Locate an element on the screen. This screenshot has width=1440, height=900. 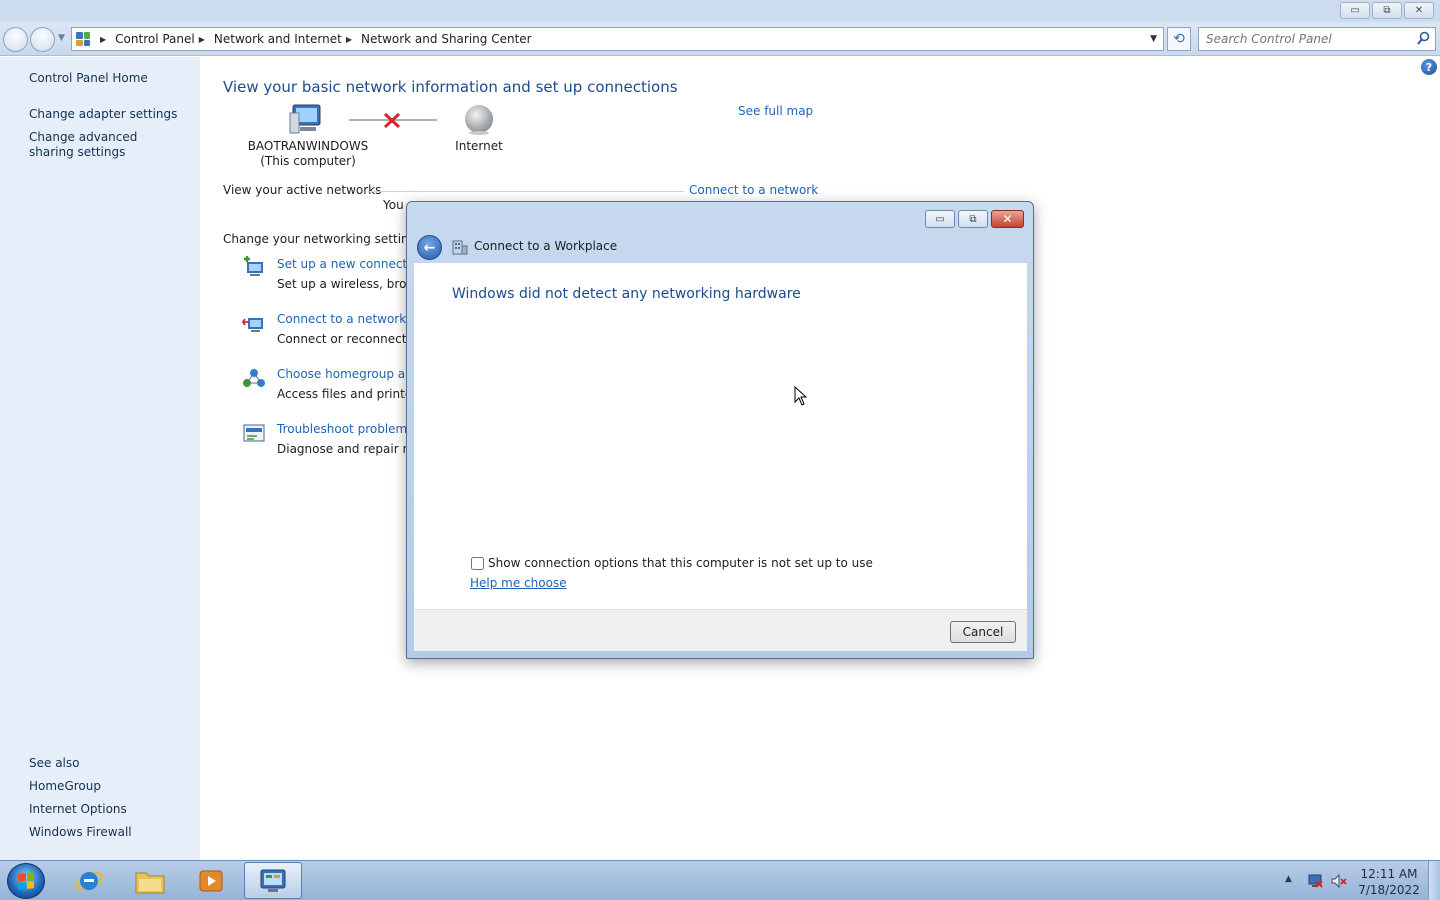
dialog-minimize-button: ▭ is located at coordinates (940, 219).